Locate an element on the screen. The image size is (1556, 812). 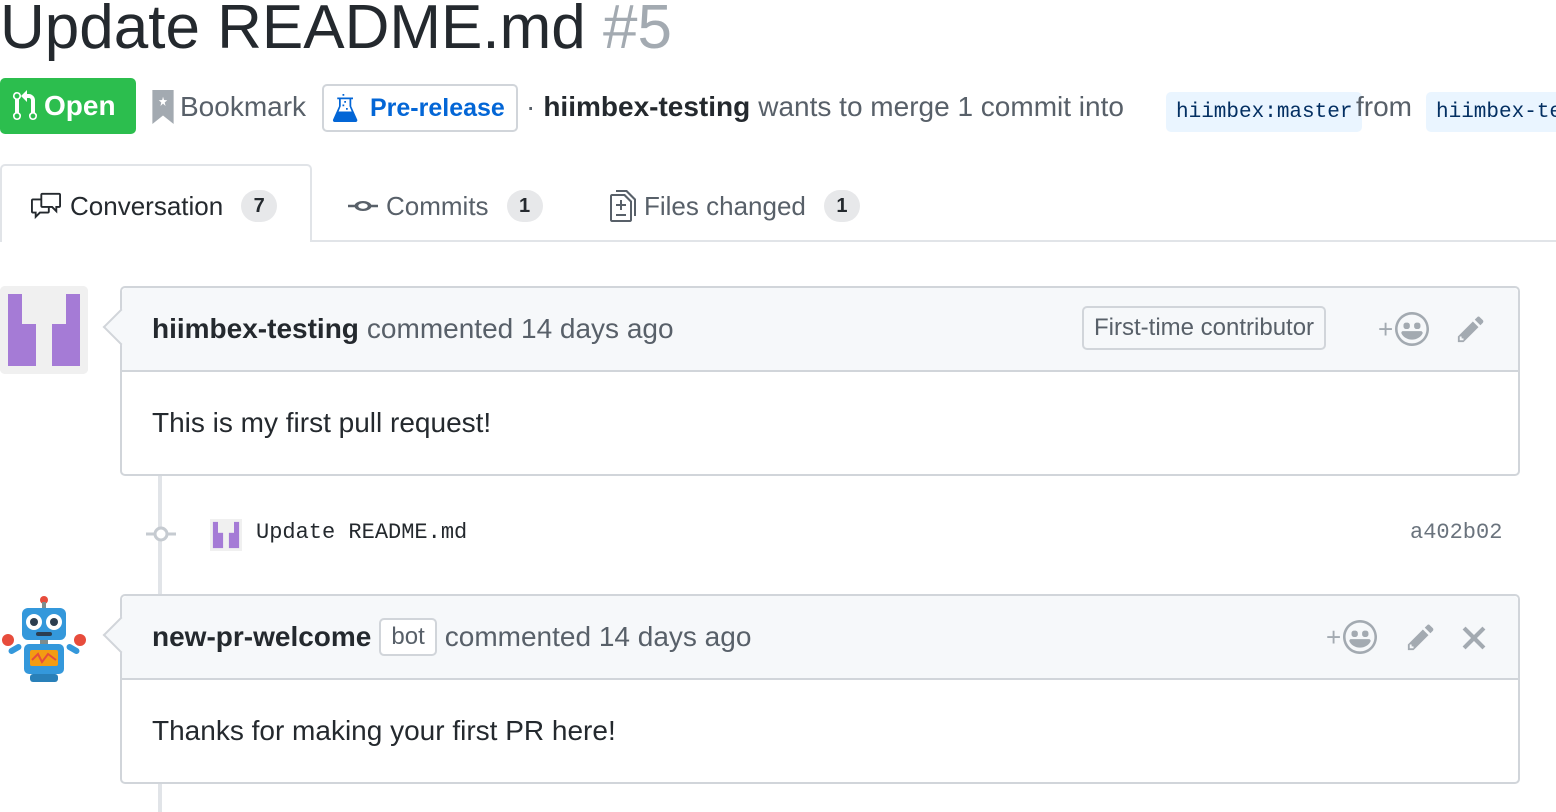
robot-avatar is located at coordinates (44, 639).